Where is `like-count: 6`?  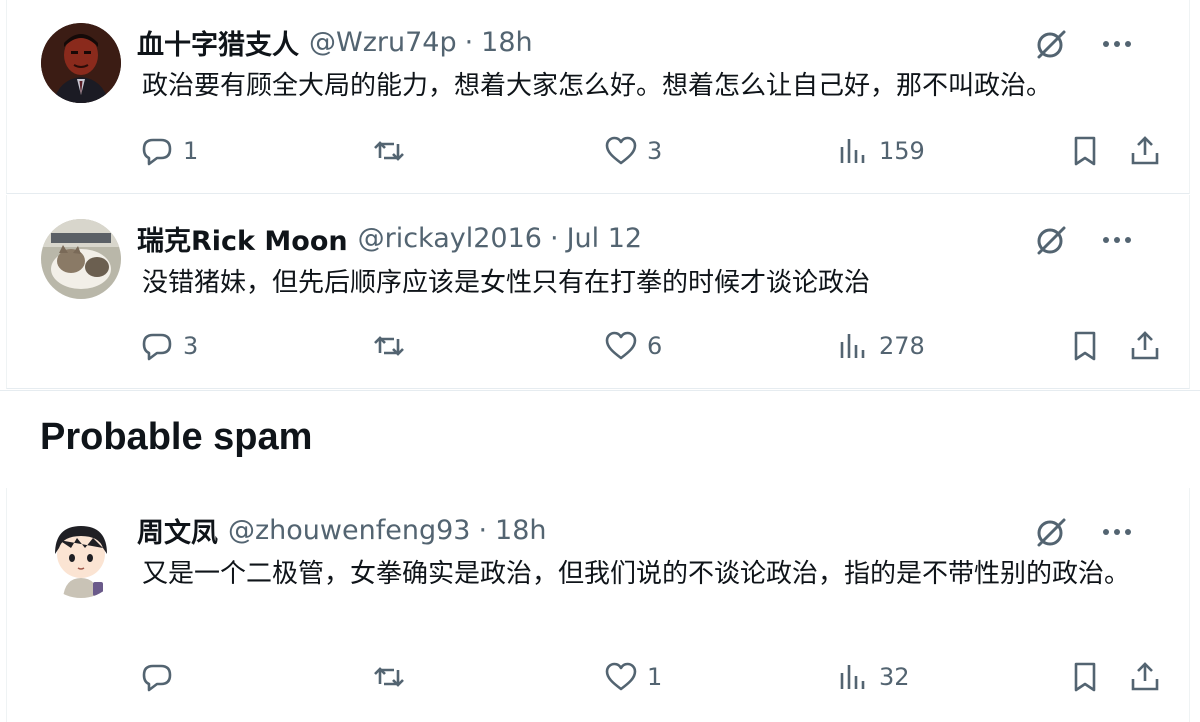 like-count: 6 is located at coordinates (655, 346).